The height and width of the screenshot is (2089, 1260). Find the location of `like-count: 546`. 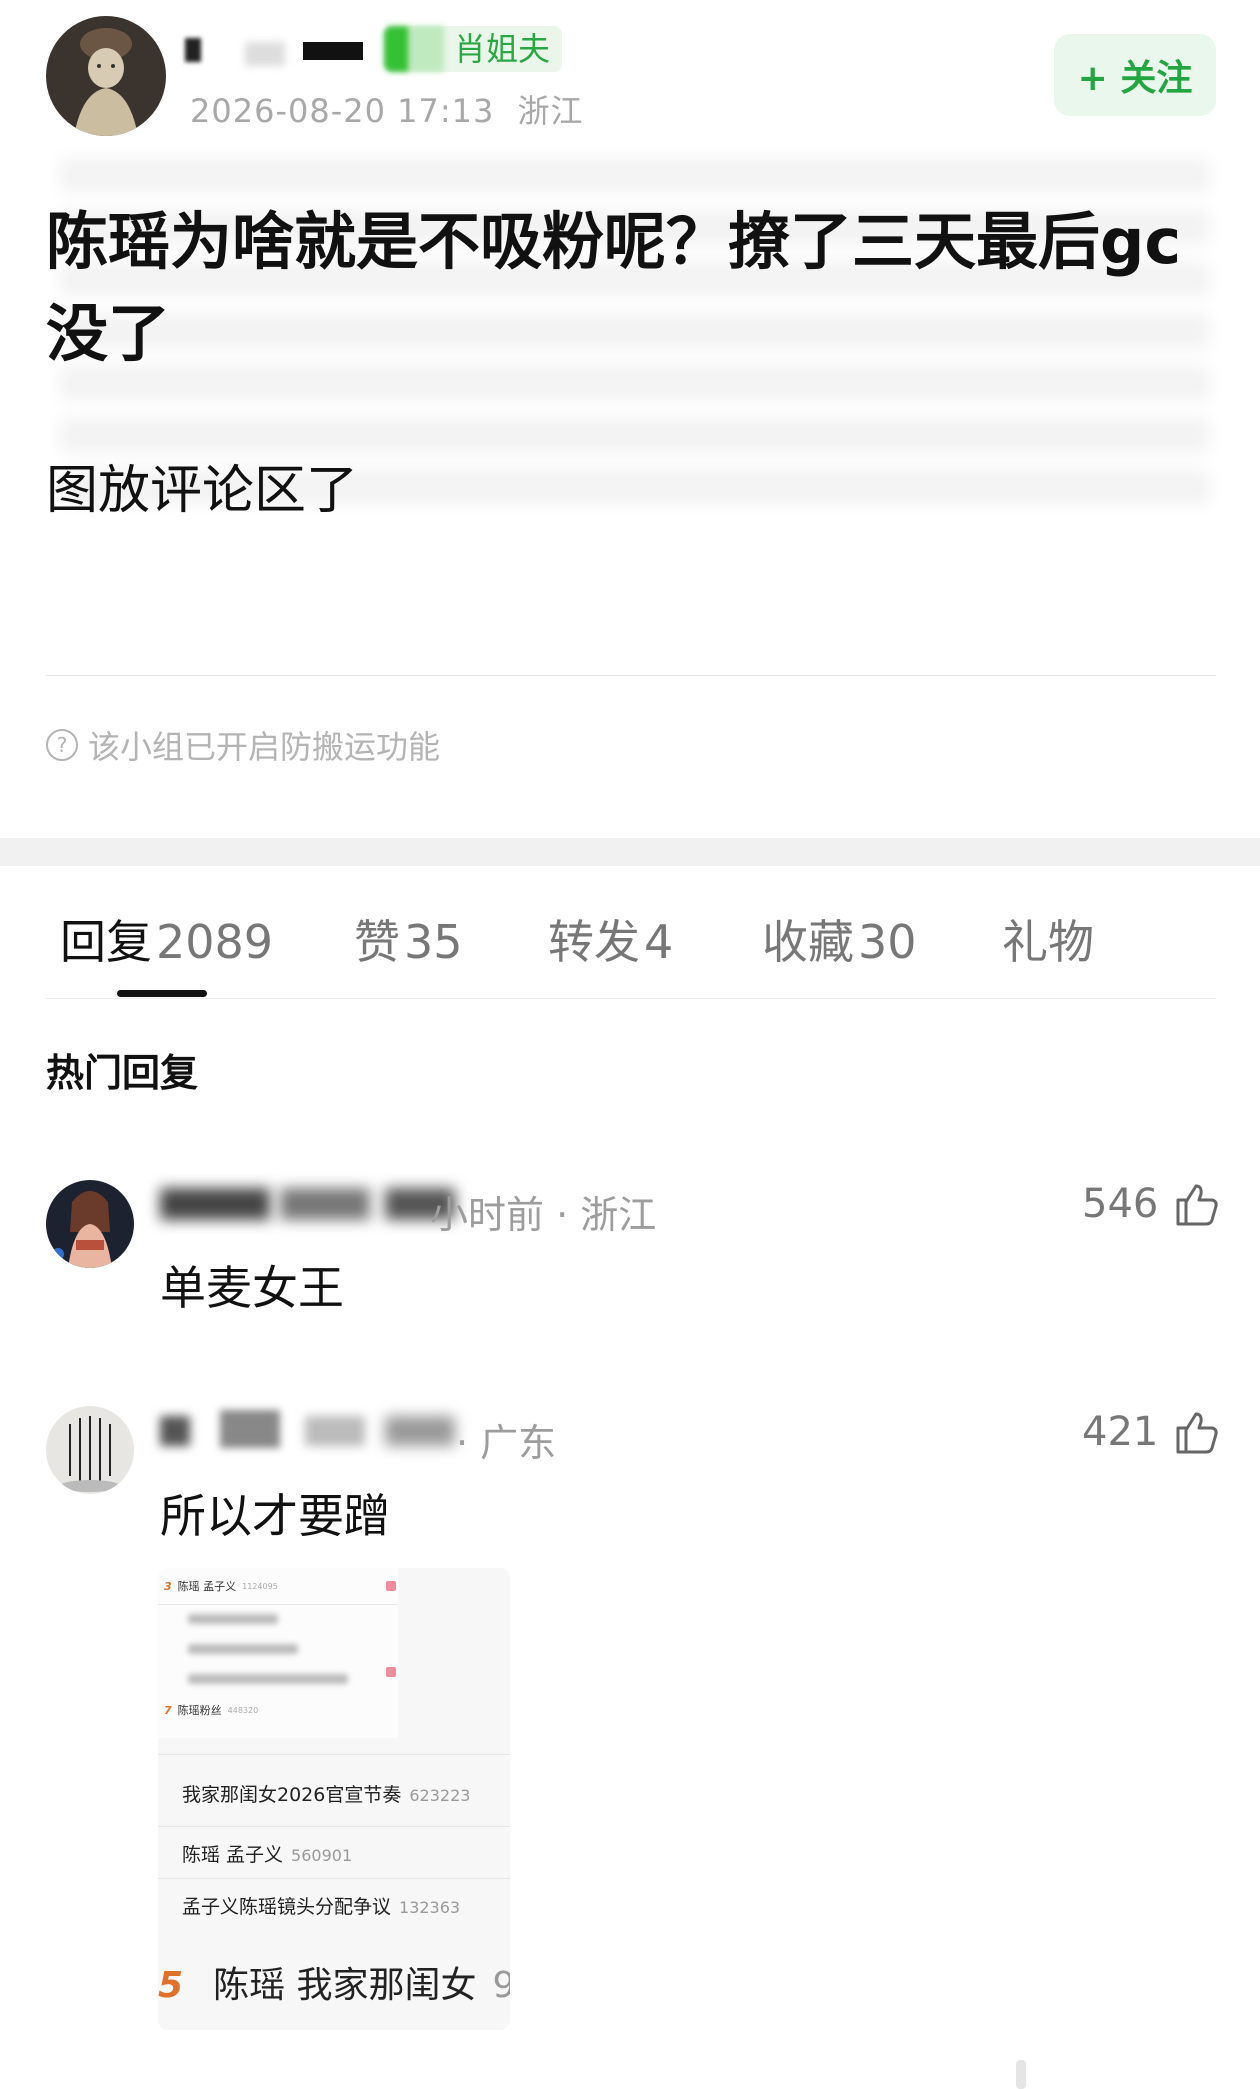

like-count: 546 is located at coordinates (1120, 1204).